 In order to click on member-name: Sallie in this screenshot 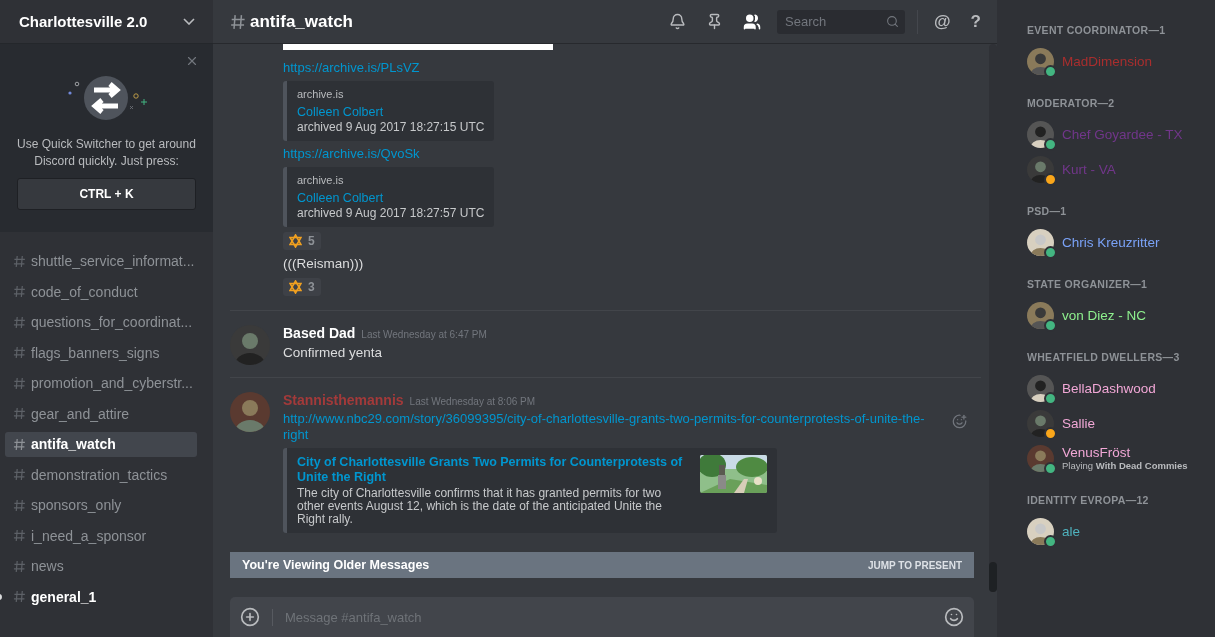, I will do `click(1079, 423)`.